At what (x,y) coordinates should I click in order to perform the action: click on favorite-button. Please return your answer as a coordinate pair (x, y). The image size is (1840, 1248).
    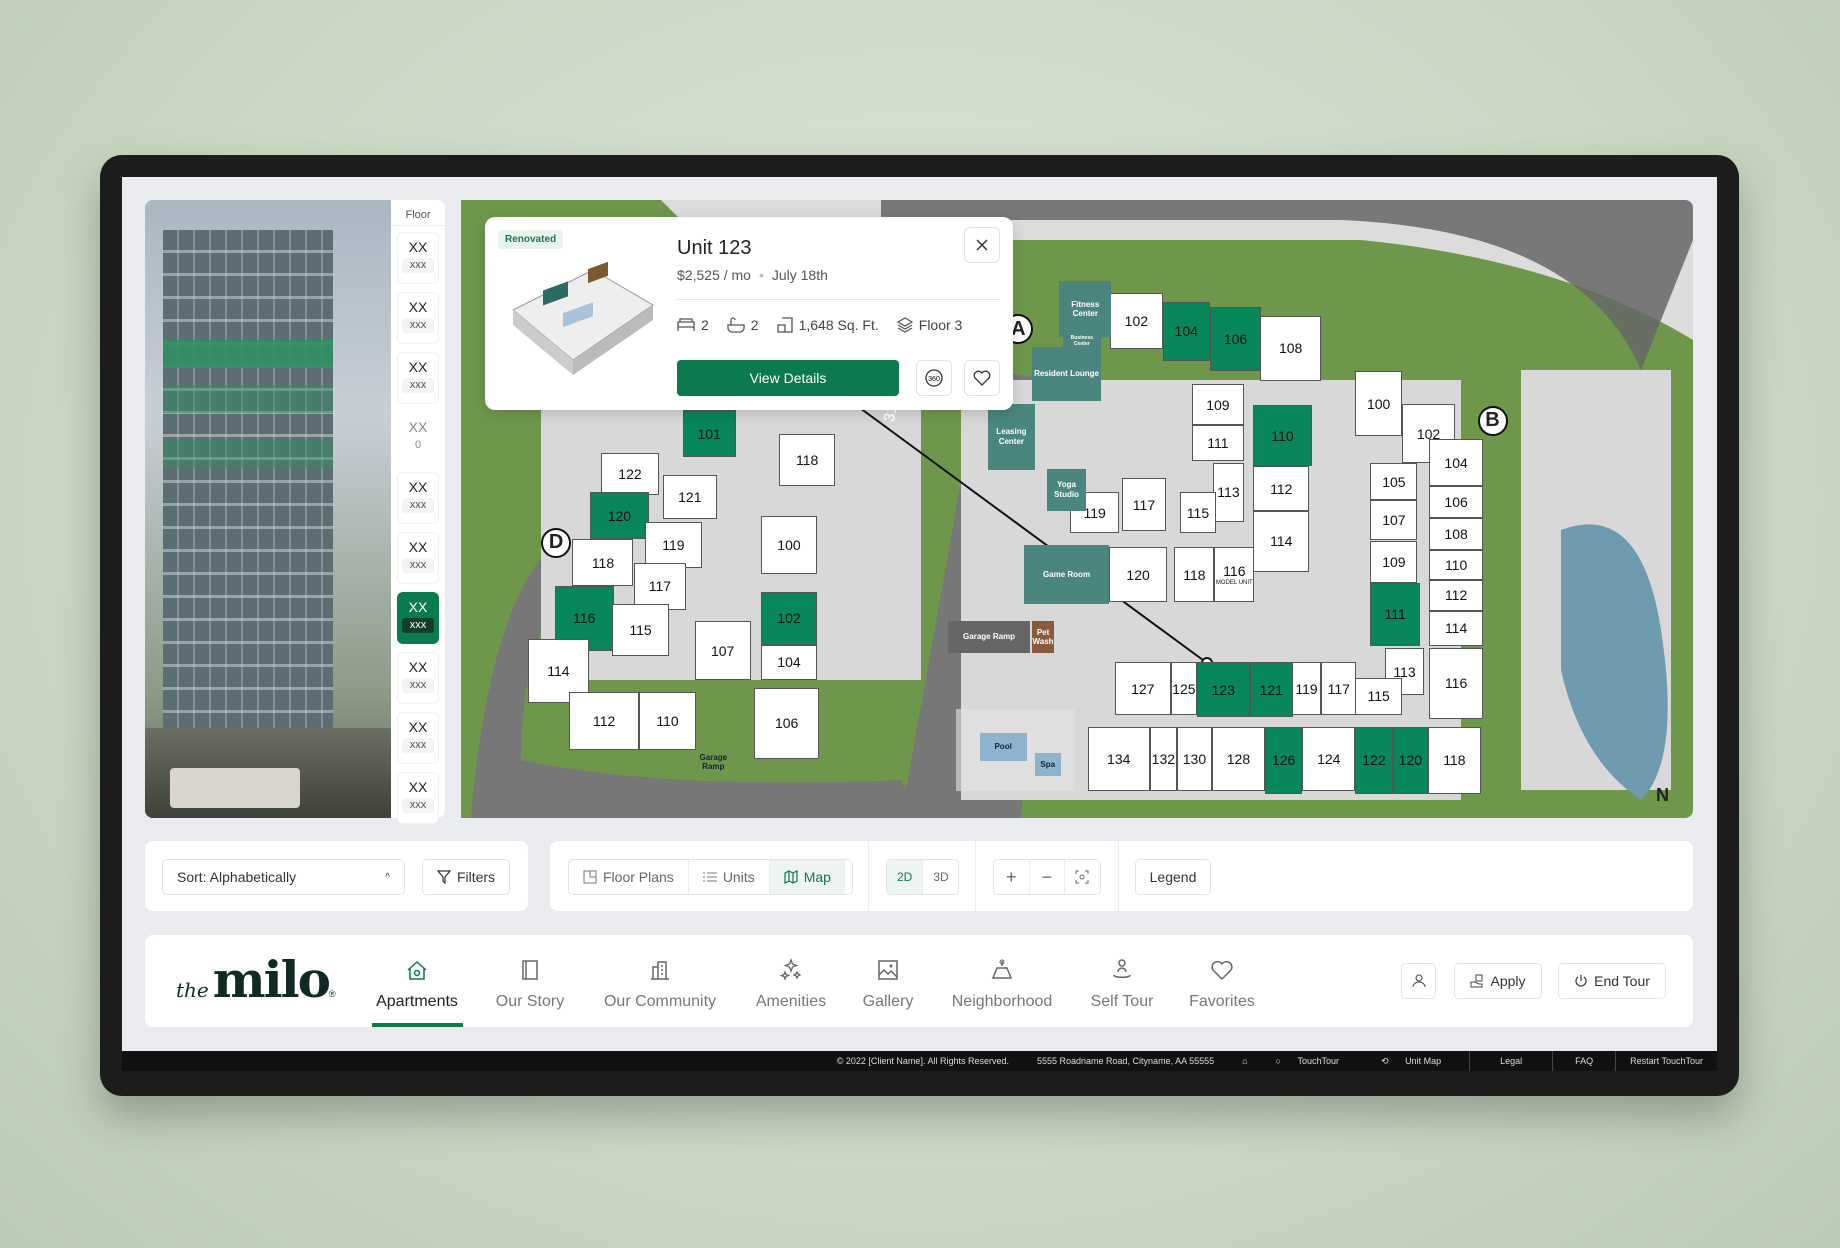
    Looking at the image, I should click on (982, 378).